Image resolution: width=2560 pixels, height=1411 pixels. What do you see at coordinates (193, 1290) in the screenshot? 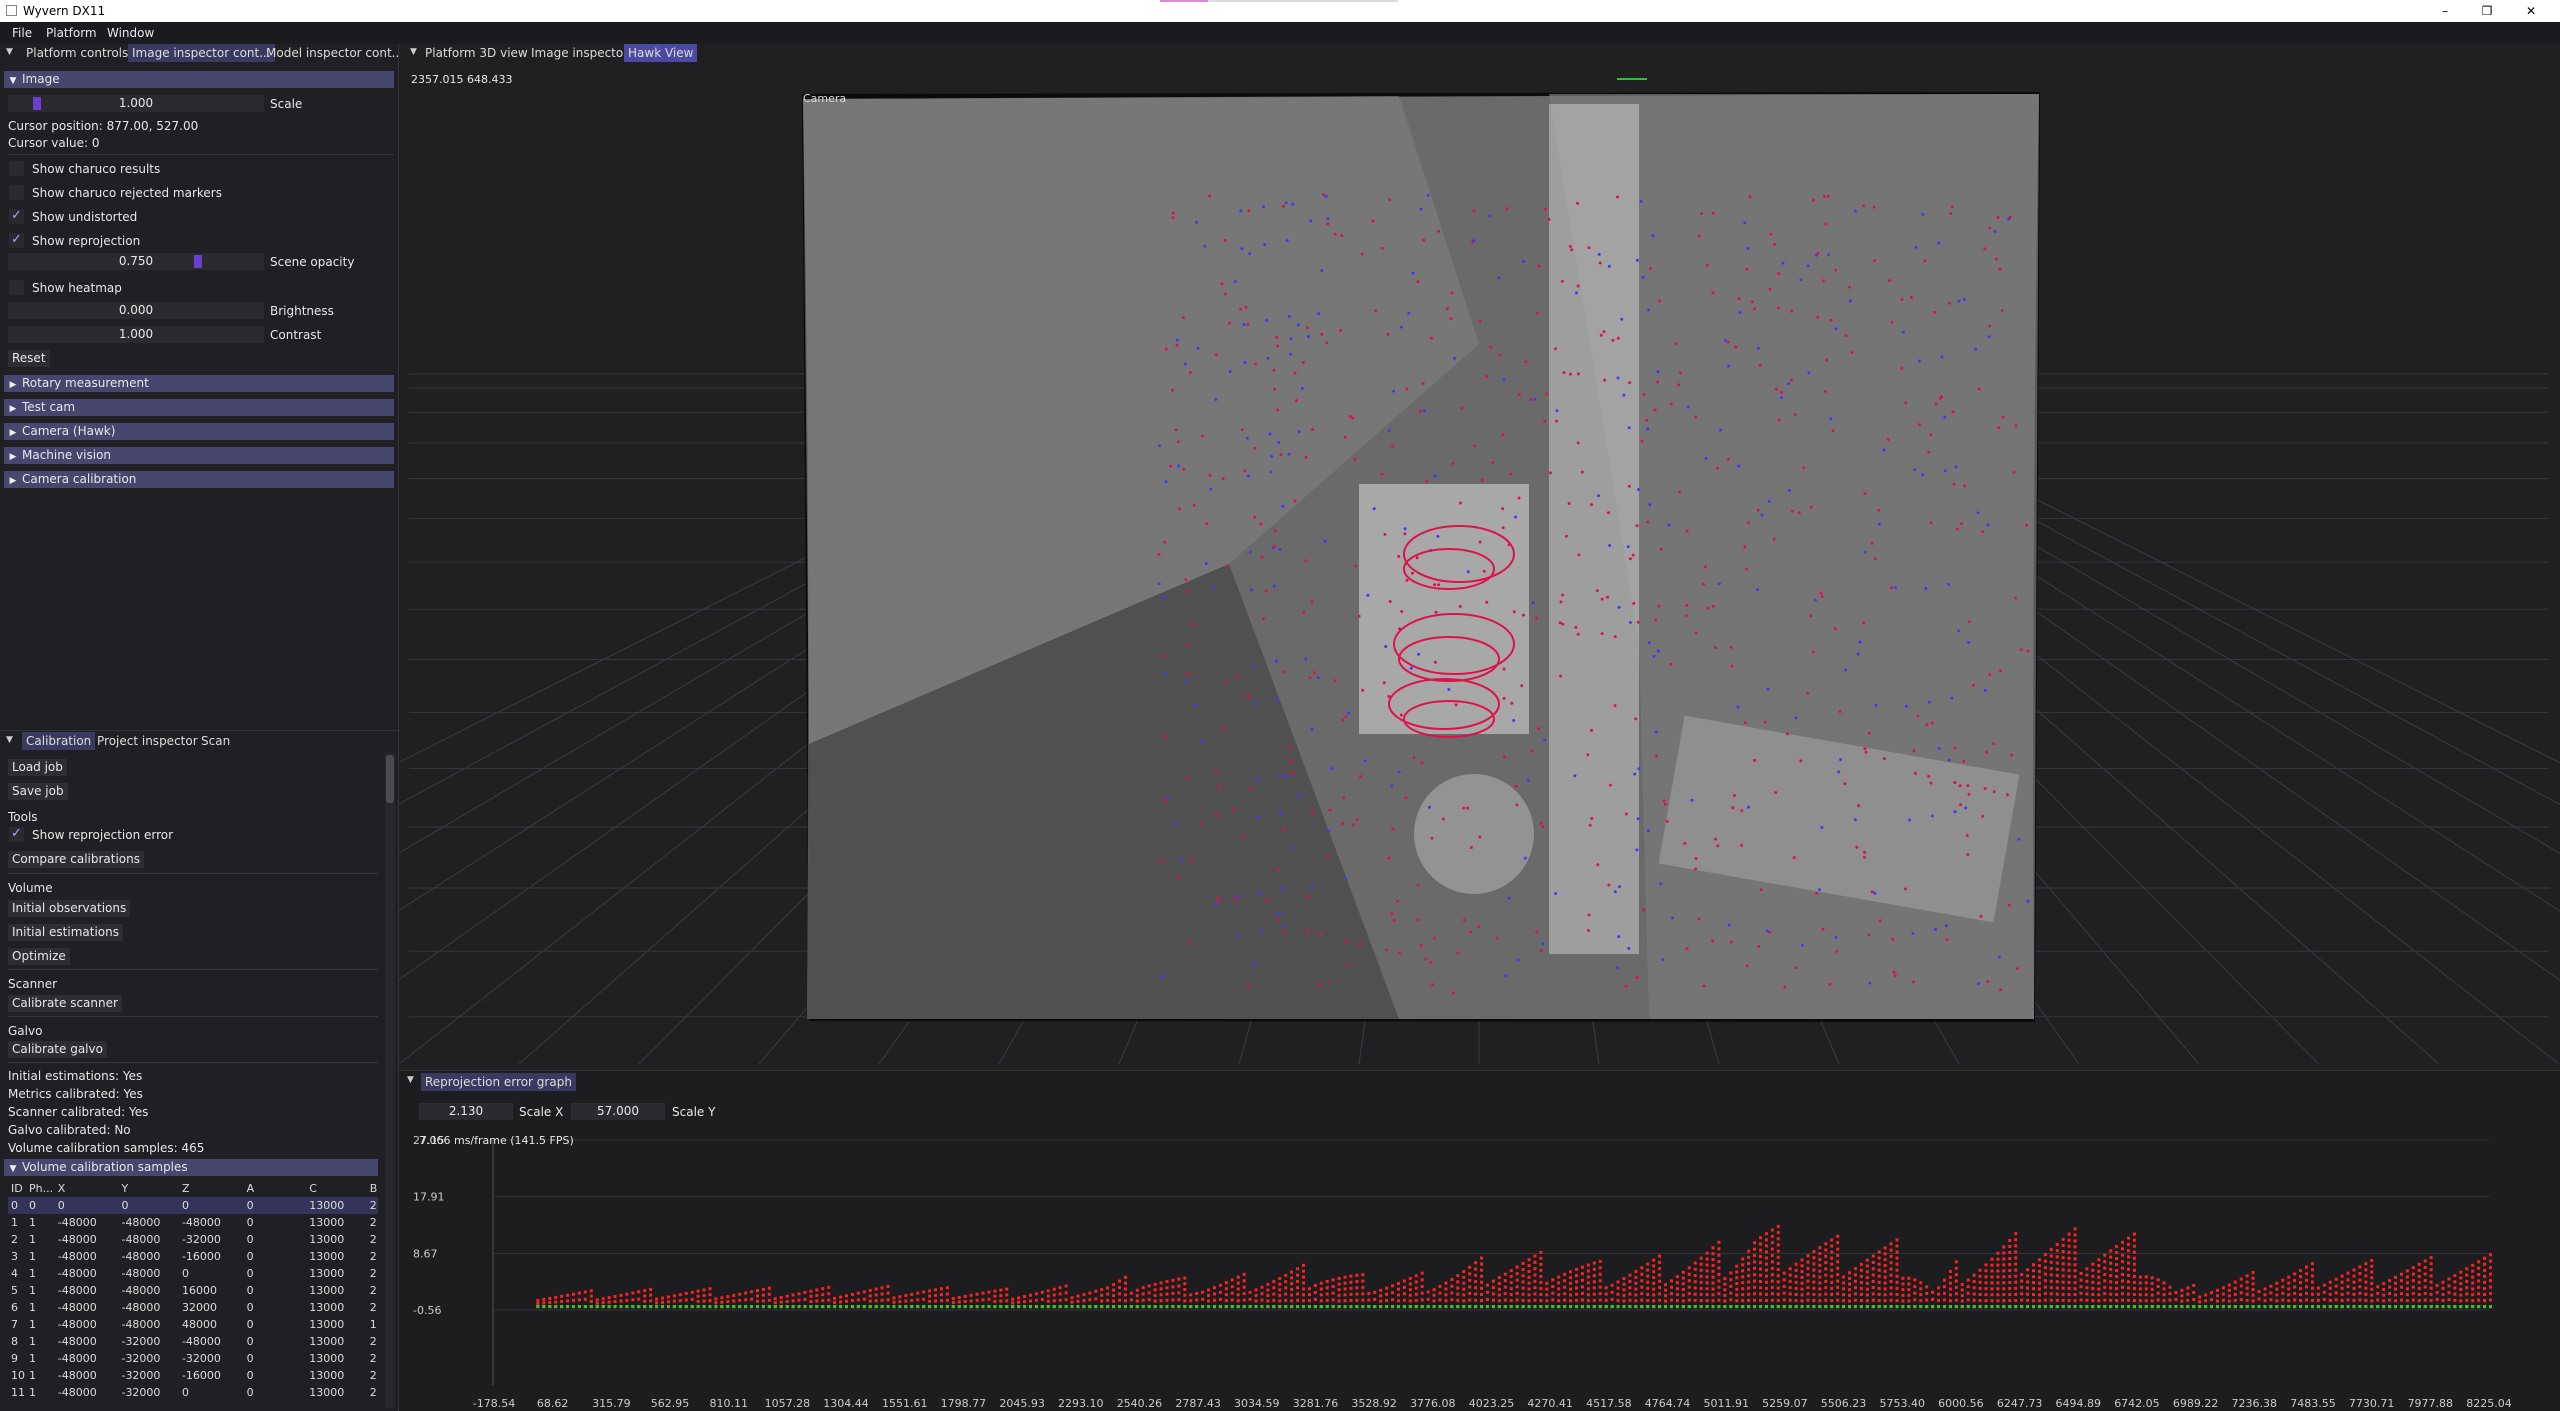
I see `table-row: 5 1 -48000 -48000 16000 0 13000 2` at bounding box center [193, 1290].